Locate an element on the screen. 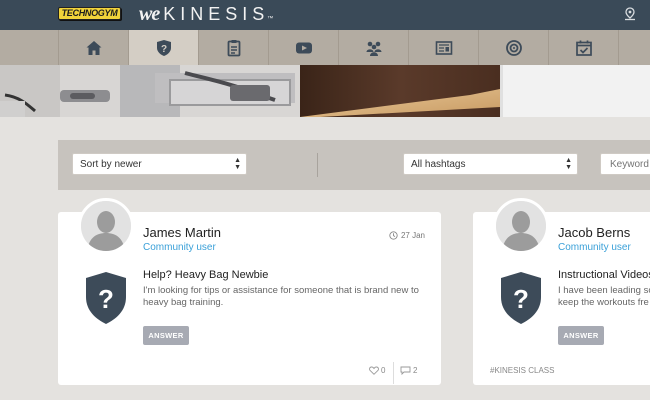 This screenshot has height=400, width=650. brand-we: we is located at coordinates (149, 14).